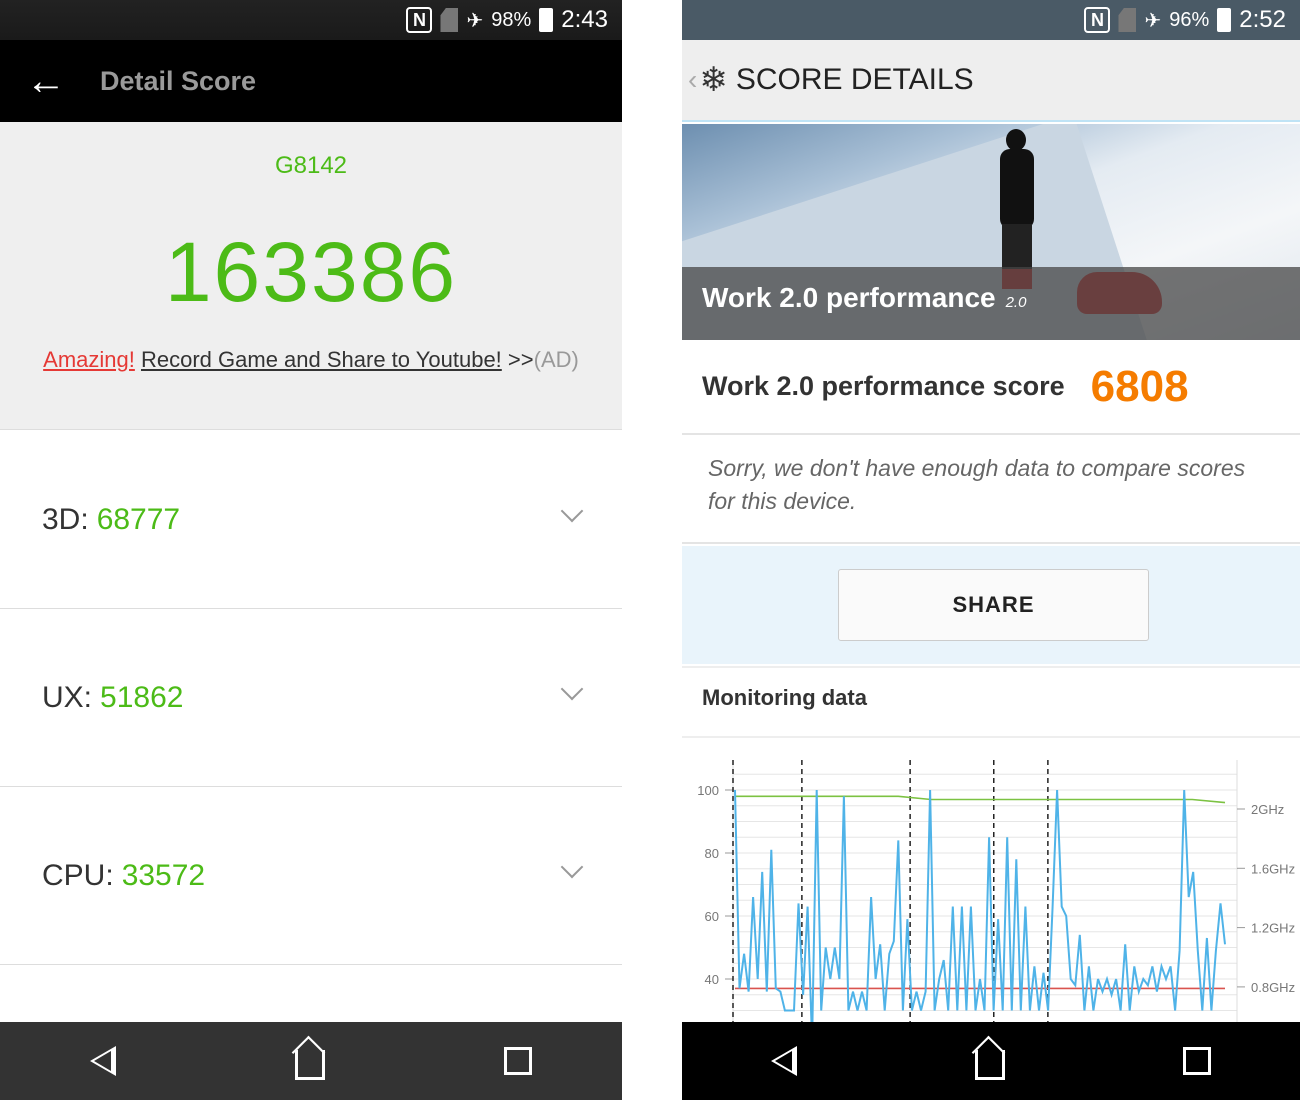 Image resolution: width=1300 pixels, height=1100 pixels. I want to click on monitoring-chart: 100 80 60 40 2GHz 1.6GHz 1.2GHz 0.8GHz, so click(996, 891).